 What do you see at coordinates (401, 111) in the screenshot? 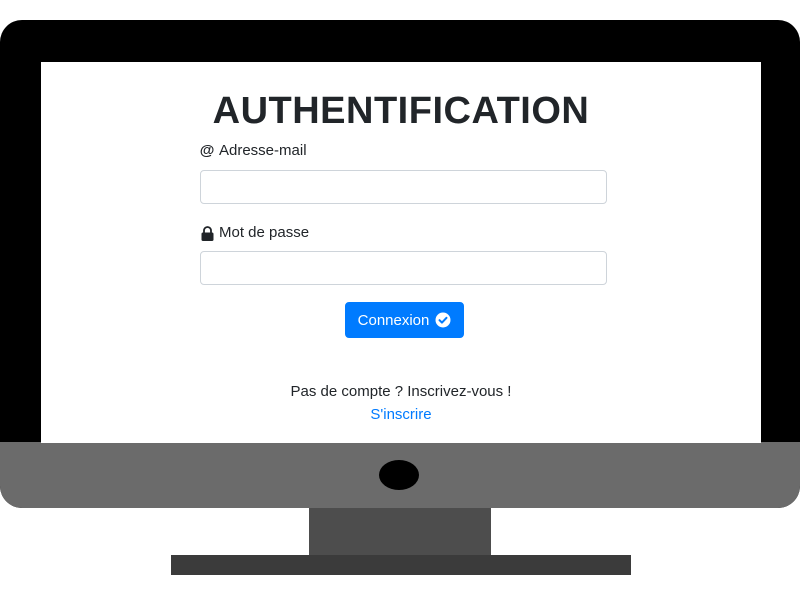
I see `page-title: AUTHENTIFICATION` at bounding box center [401, 111].